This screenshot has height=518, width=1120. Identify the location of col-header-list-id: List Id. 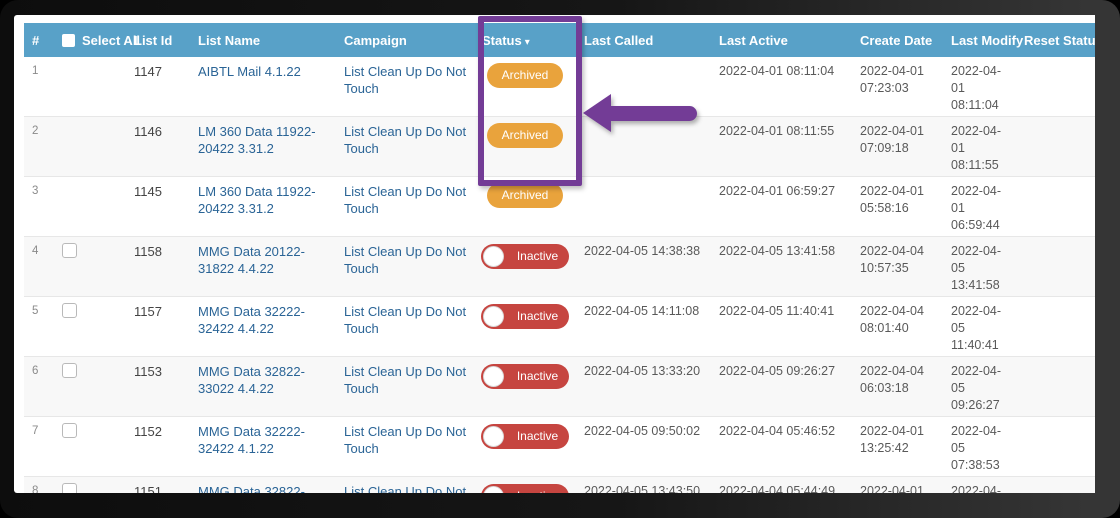
(158, 40).